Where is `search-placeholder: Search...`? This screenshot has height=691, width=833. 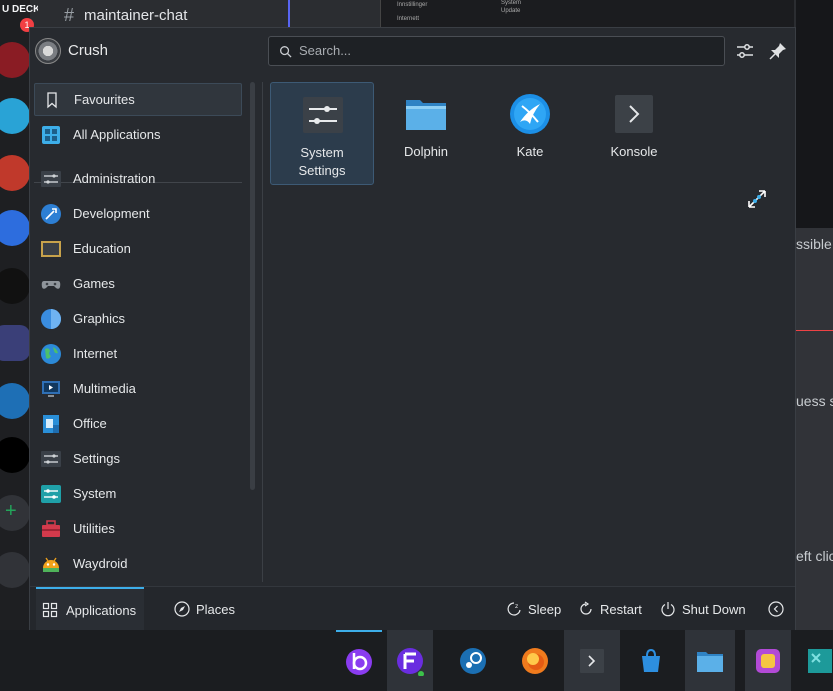 search-placeholder: Search... is located at coordinates (325, 50).